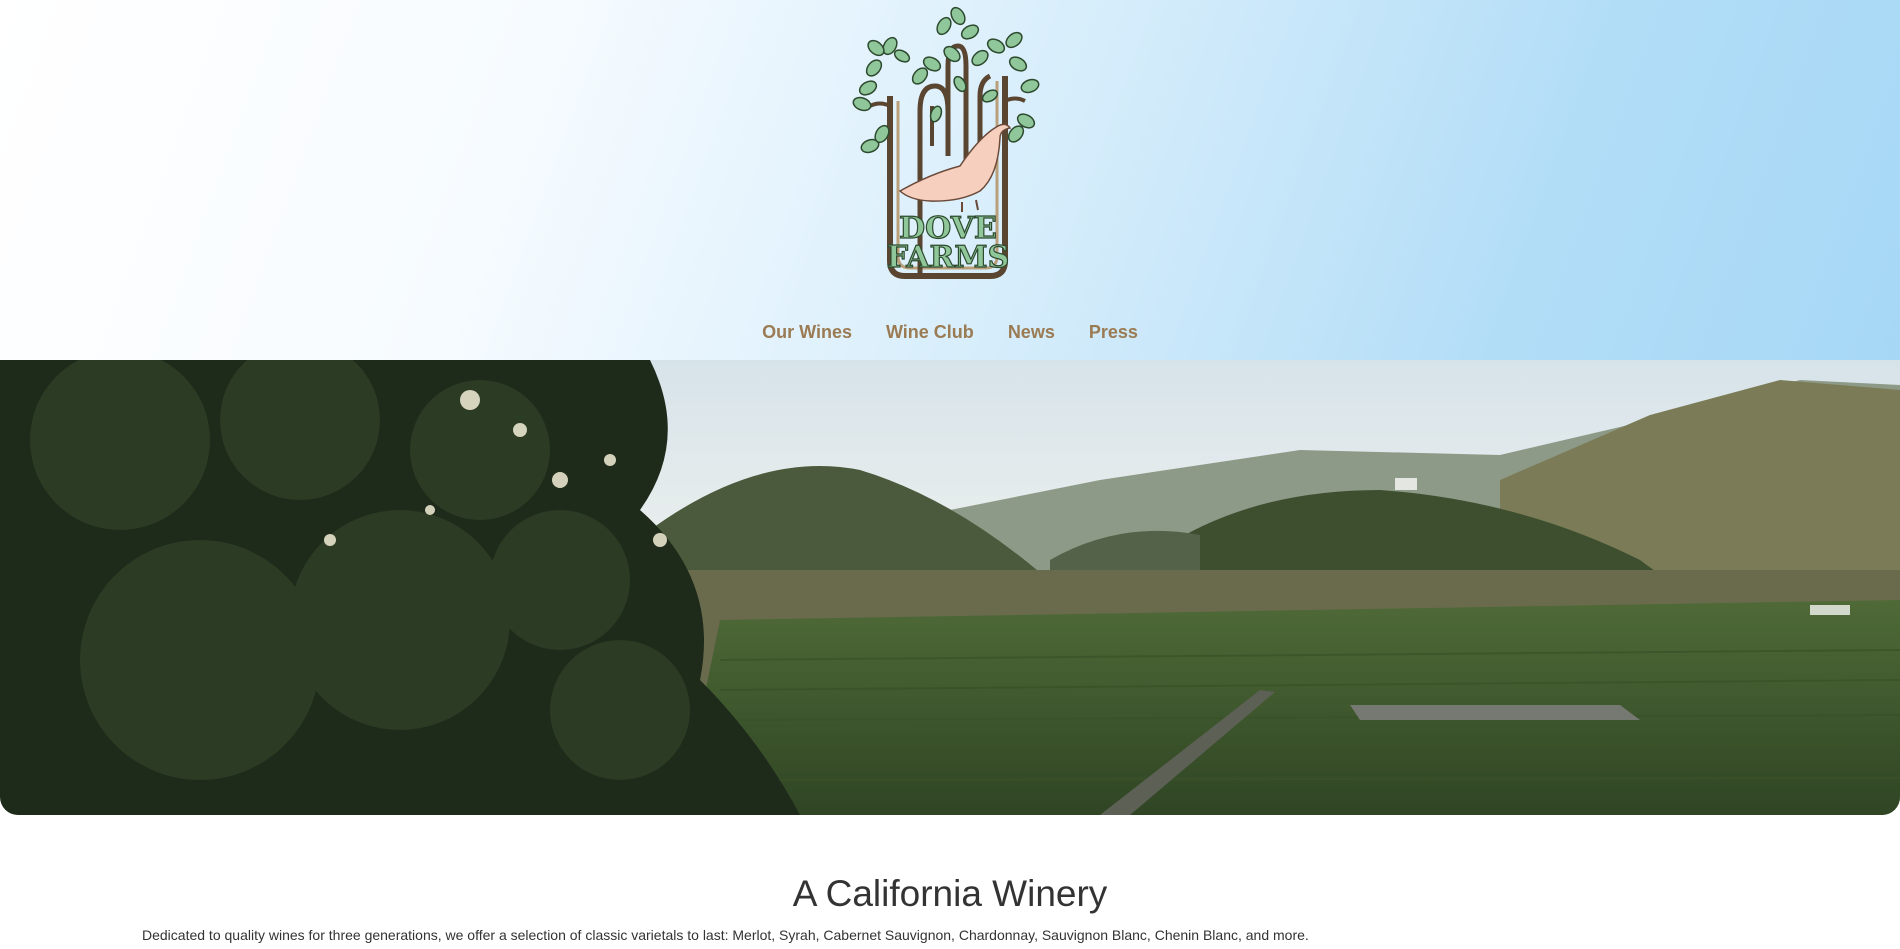 The width and height of the screenshot is (1900, 949). What do you see at coordinates (946, 142) in the screenshot?
I see `dove-farms-logo-icon: DOVE FARMS` at bounding box center [946, 142].